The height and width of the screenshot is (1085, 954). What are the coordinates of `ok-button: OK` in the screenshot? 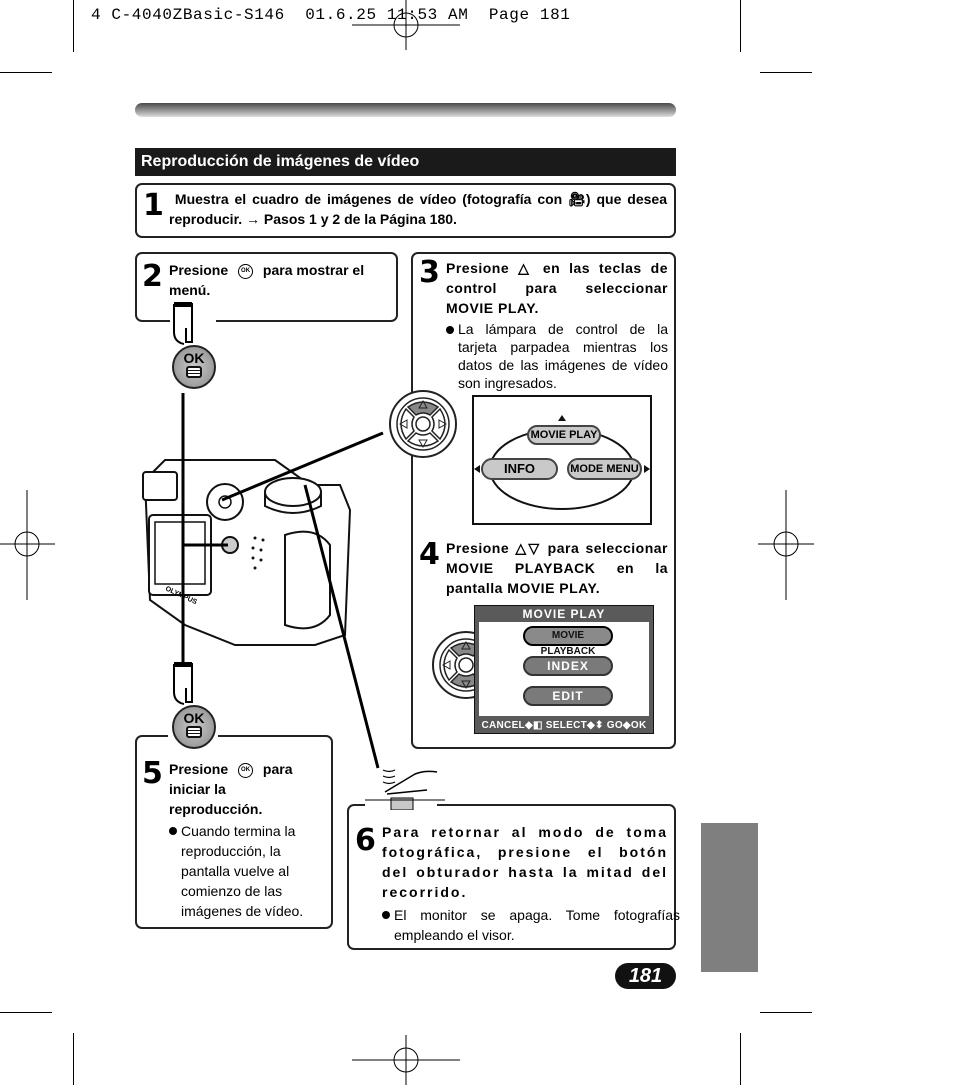 It's located at (194, 727).